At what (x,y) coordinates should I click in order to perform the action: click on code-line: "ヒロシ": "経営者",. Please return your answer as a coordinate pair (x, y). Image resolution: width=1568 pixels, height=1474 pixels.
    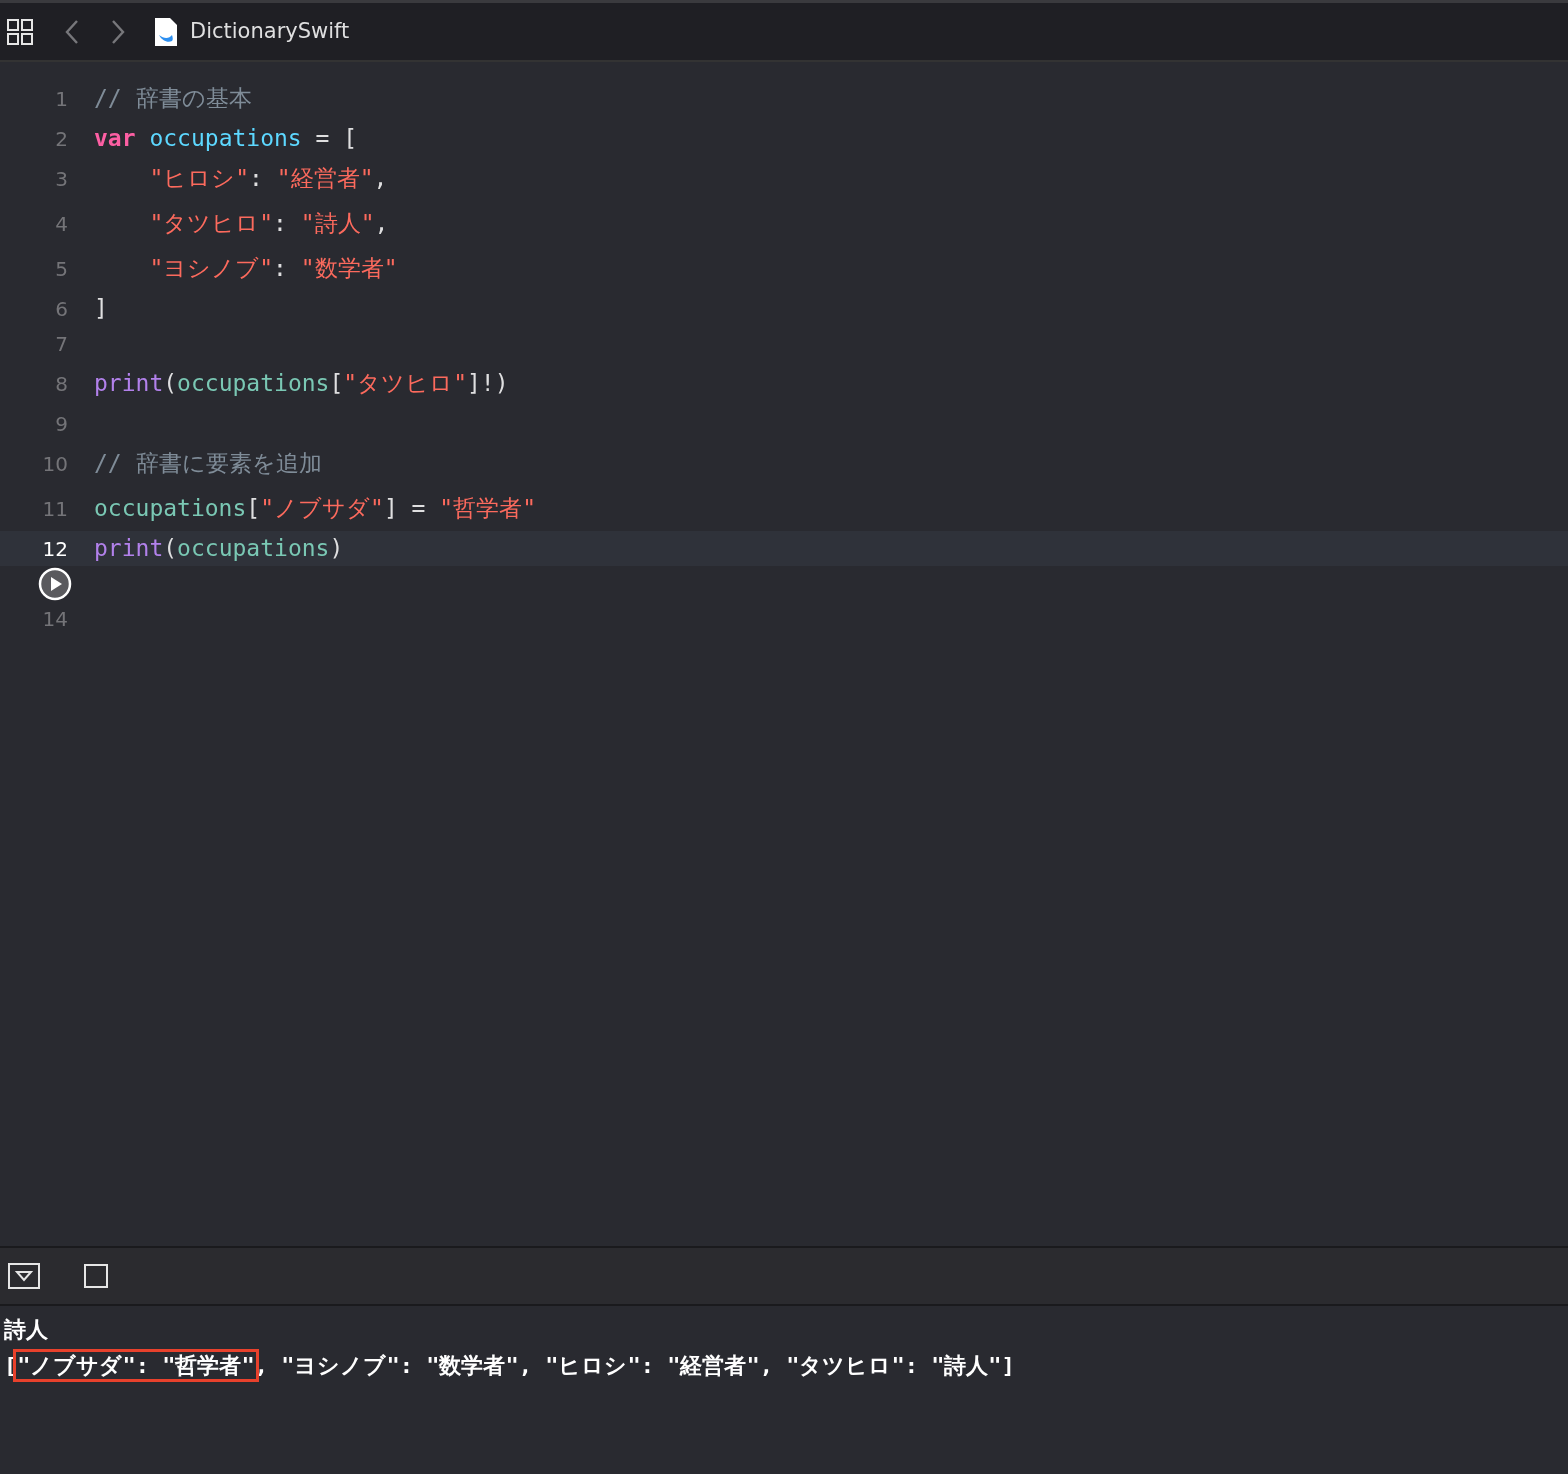
    Looking at the image, I should click on (268, 179).